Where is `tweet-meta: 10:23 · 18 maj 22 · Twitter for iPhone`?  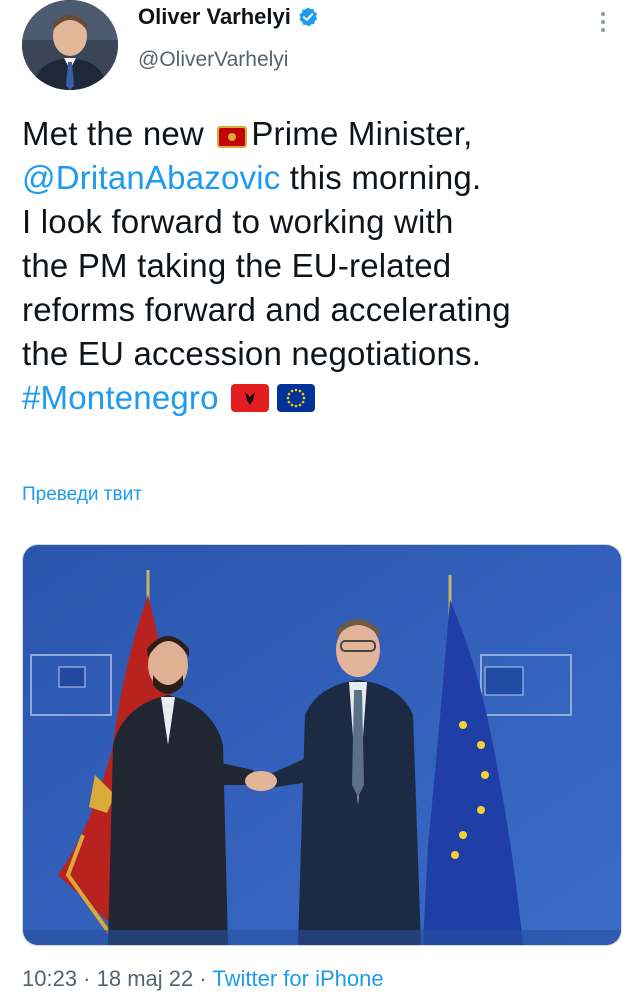
tweet-meta: 10:23 · 18 maj 22 · Twitter for iPhone is located at coordinates (203, 978).